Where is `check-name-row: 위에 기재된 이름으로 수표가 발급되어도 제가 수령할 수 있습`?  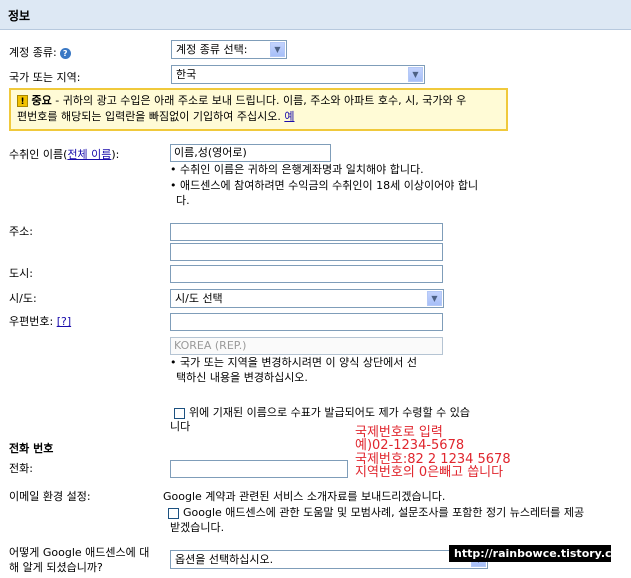 check-name-row: 위에 기재된 이름으로 수표가 발급되어도 제가 수령할 수 있습 is located at coordinates (322, 412).